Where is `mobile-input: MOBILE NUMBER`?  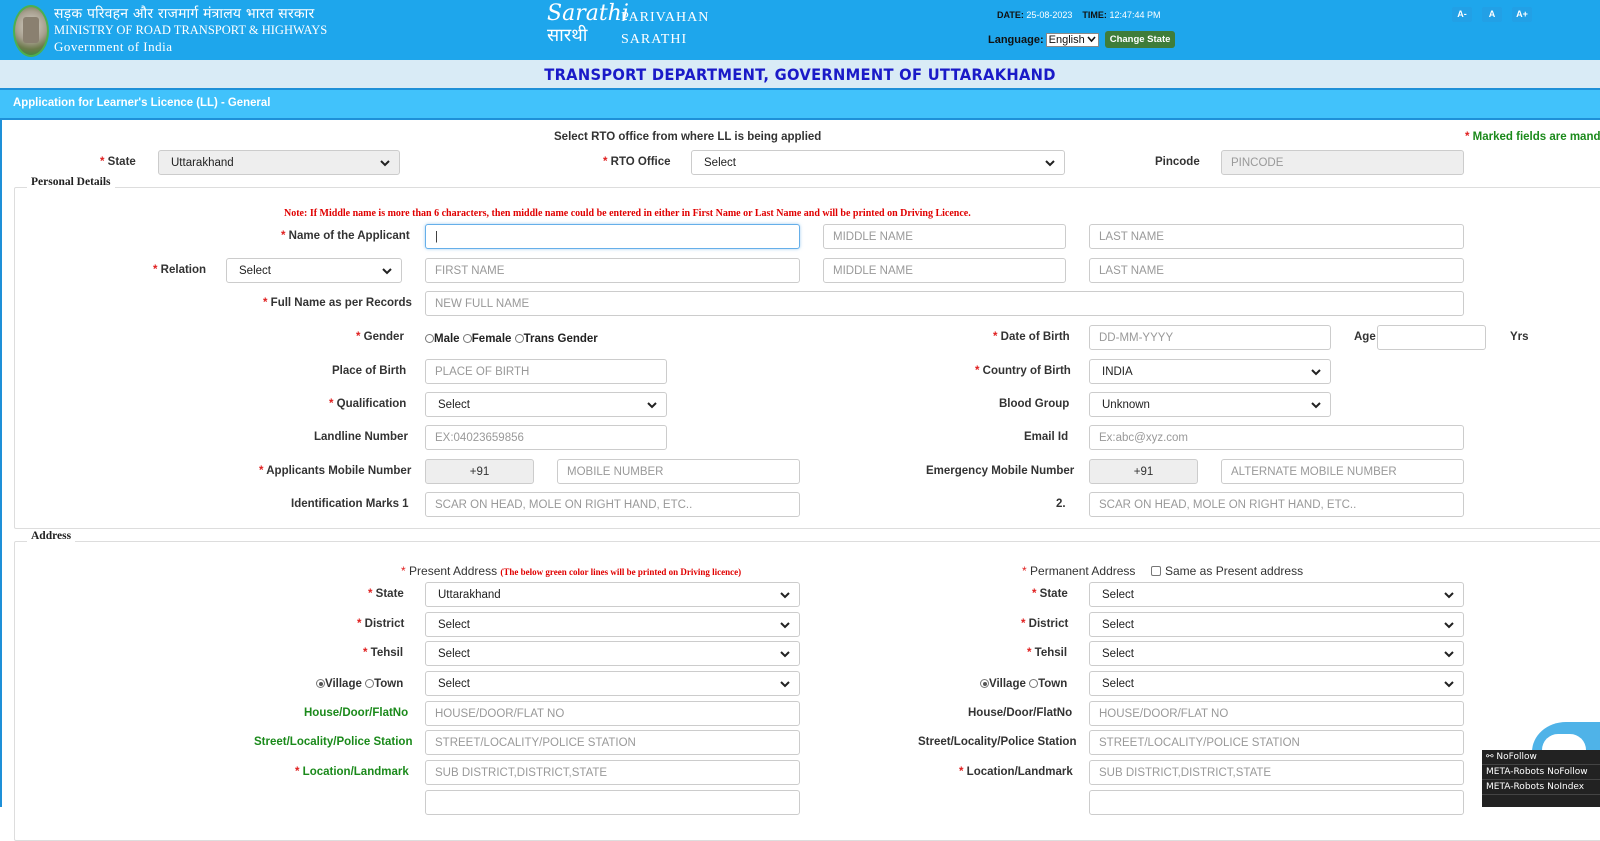
mobile-input: MOBILE NUMBER is located at coordinates (678, 471).